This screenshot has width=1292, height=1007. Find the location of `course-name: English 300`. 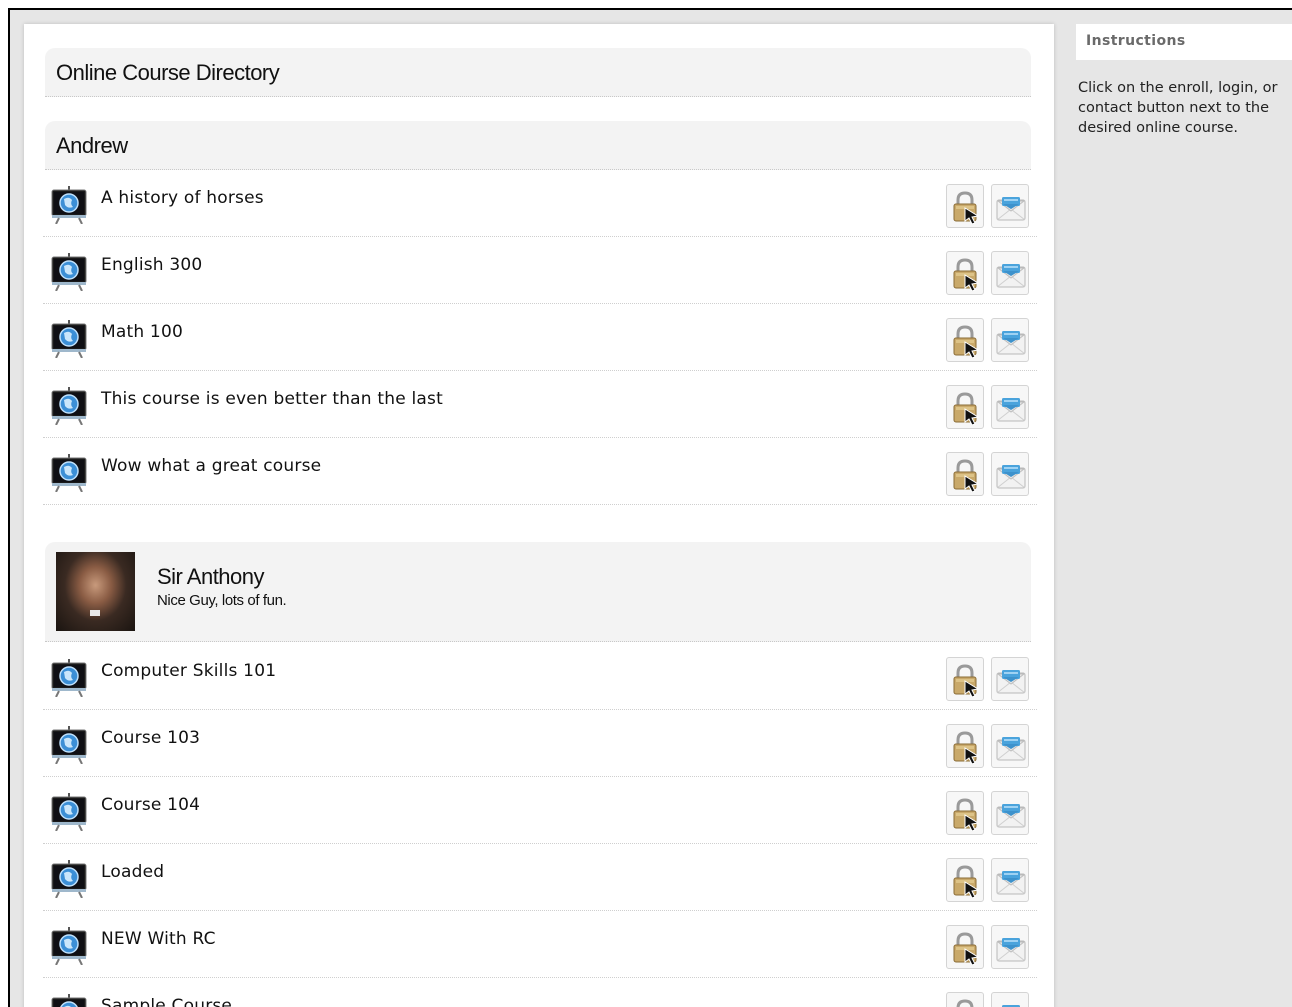

course-name: English 300 is located at coordinates (151, 265).